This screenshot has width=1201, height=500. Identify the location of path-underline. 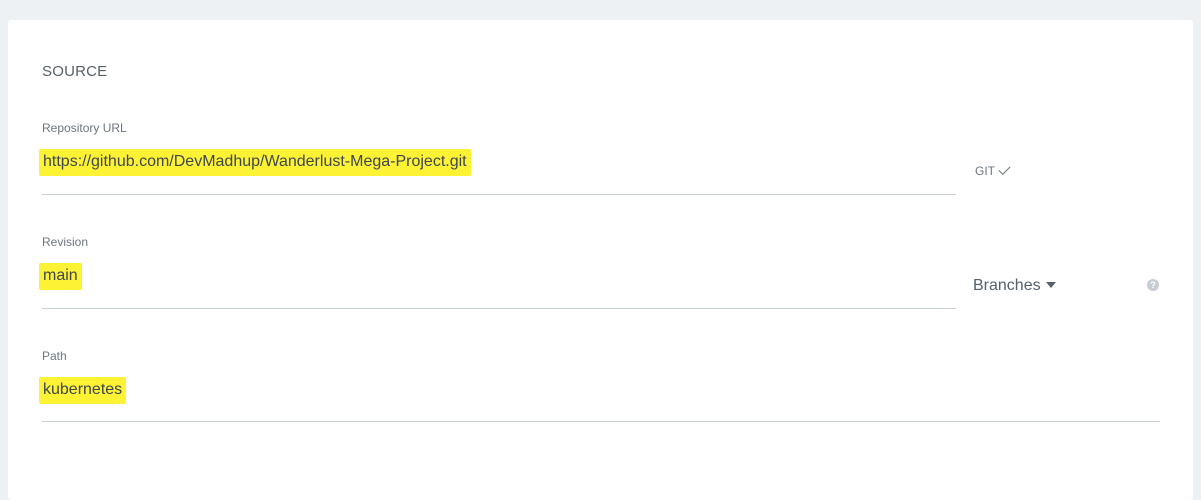
(601, 421).